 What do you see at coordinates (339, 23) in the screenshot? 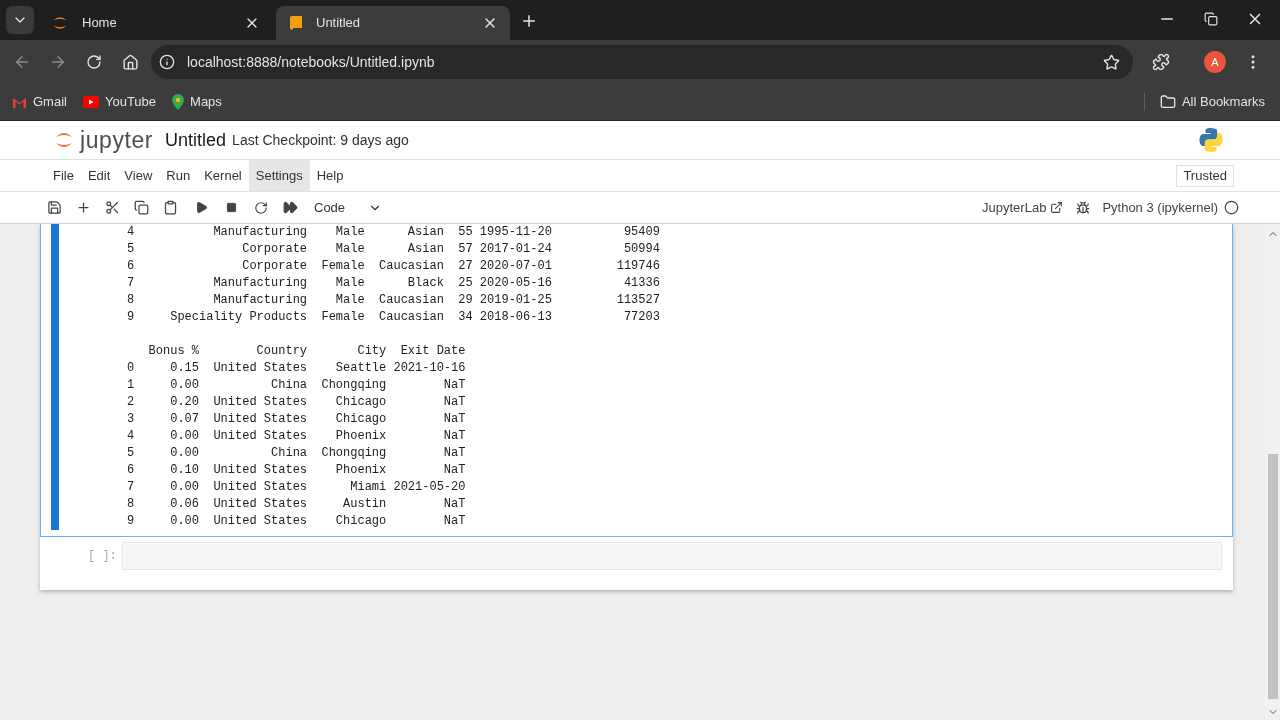
I see `tab-title: Untitled` at bounding box center [339, 23].